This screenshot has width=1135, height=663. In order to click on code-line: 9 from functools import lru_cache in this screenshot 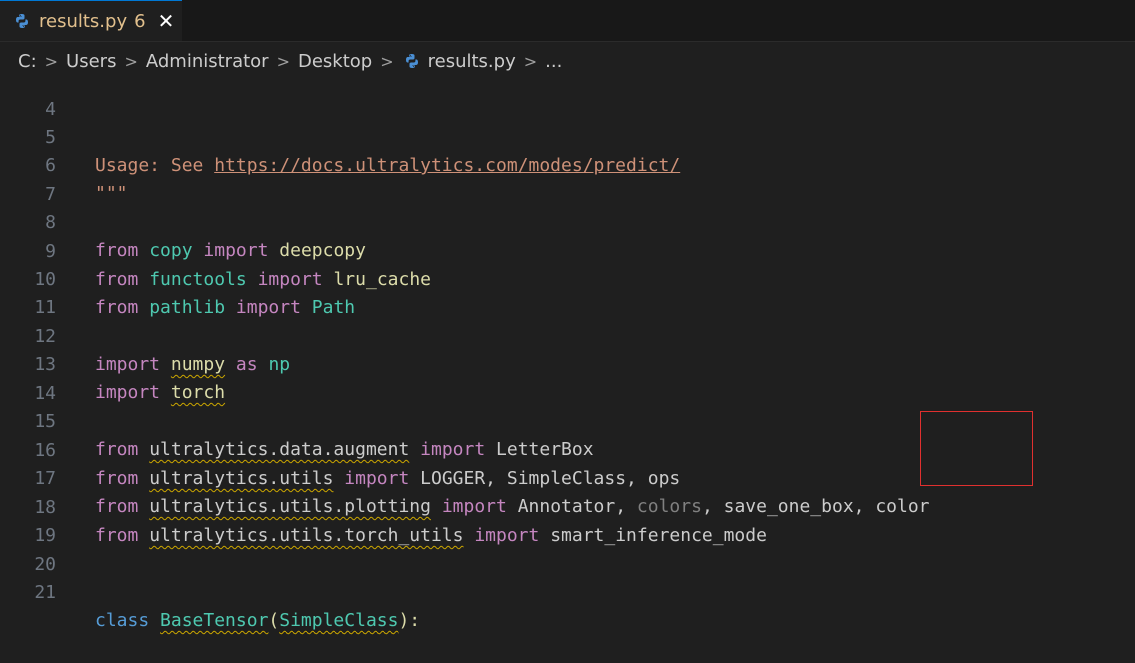, I will do `click(567, 250)`.